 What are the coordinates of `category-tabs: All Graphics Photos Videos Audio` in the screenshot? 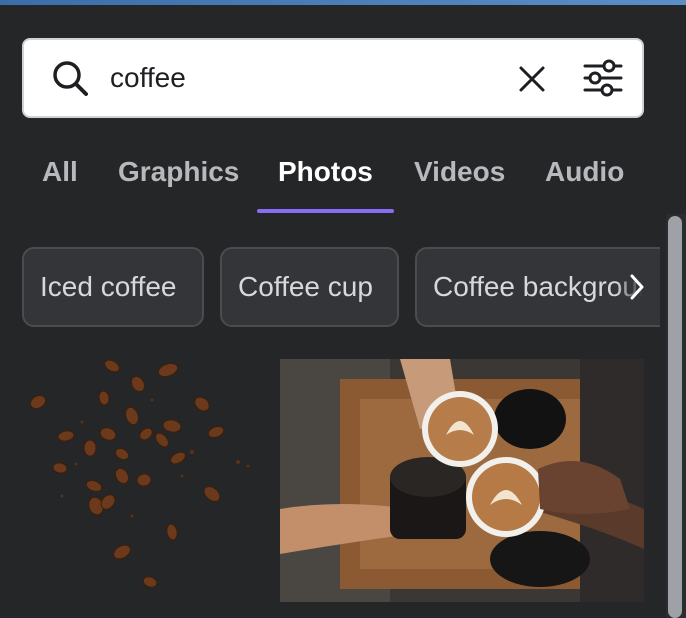 It's located at (343, 182).